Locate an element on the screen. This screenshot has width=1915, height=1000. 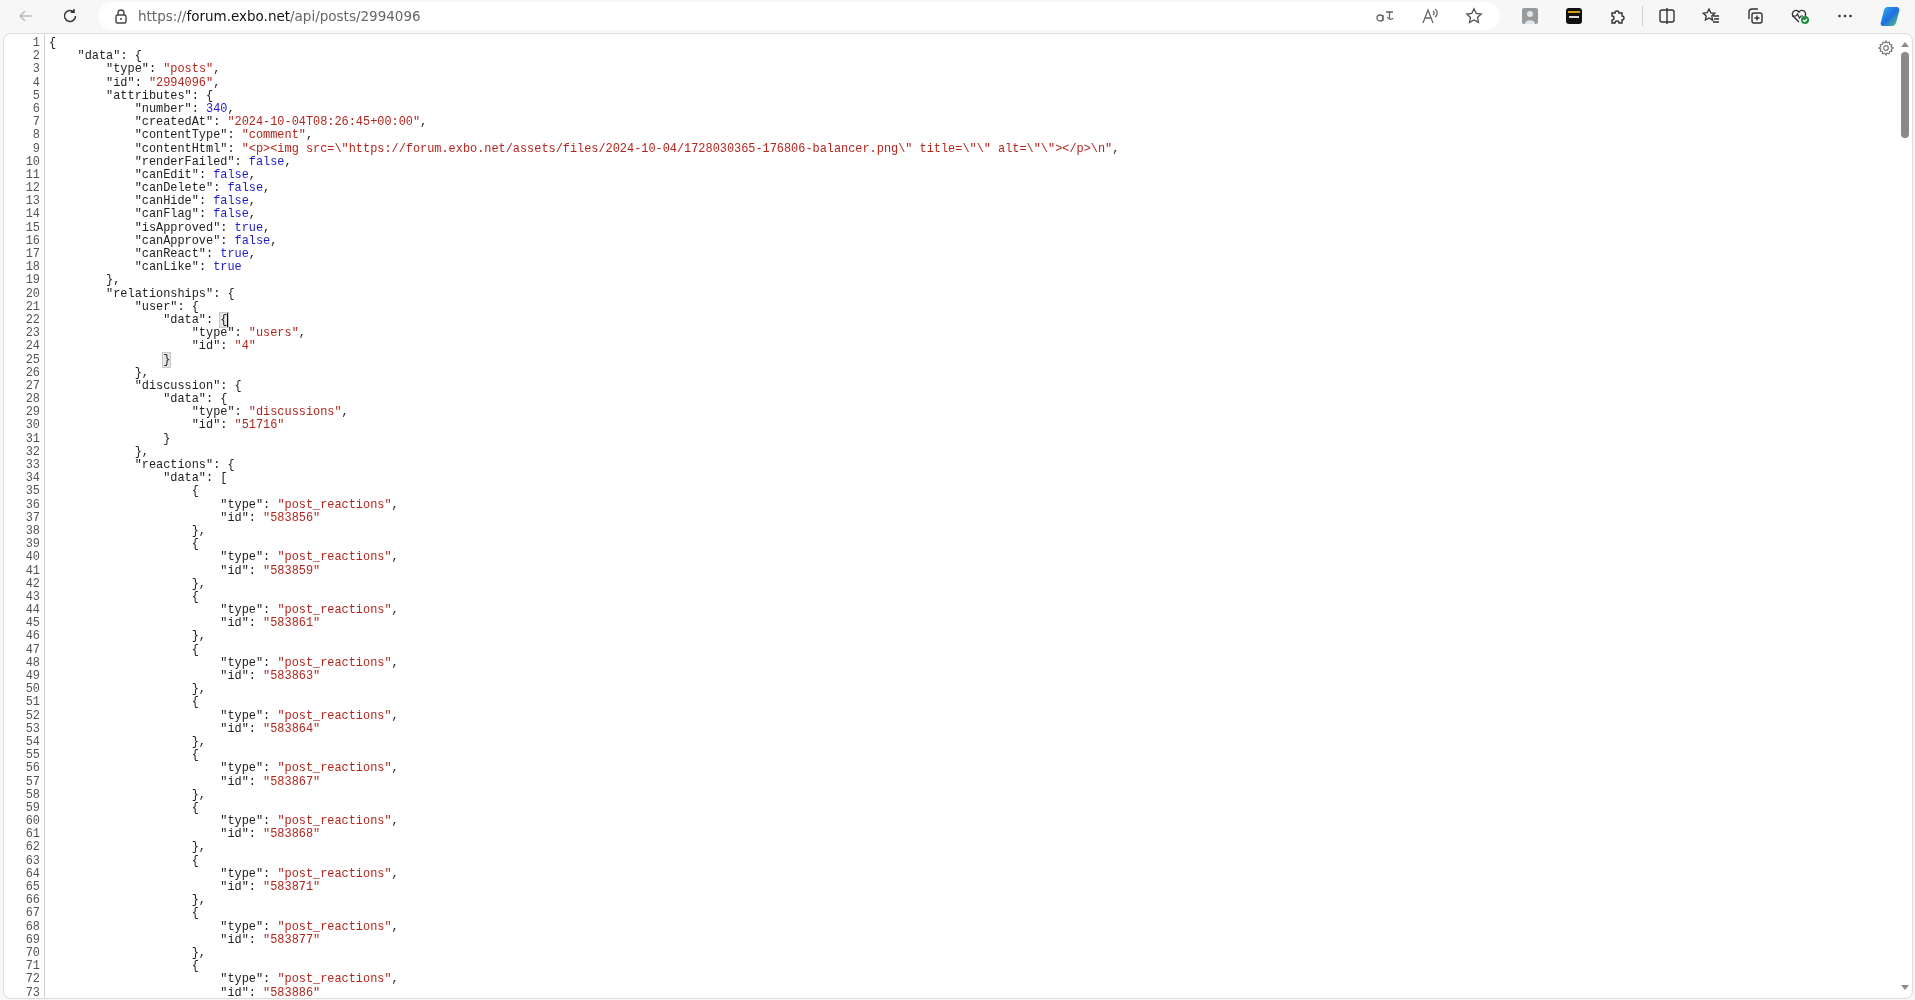
code-line: "canReact": true, is located at coordinates (194, 254).